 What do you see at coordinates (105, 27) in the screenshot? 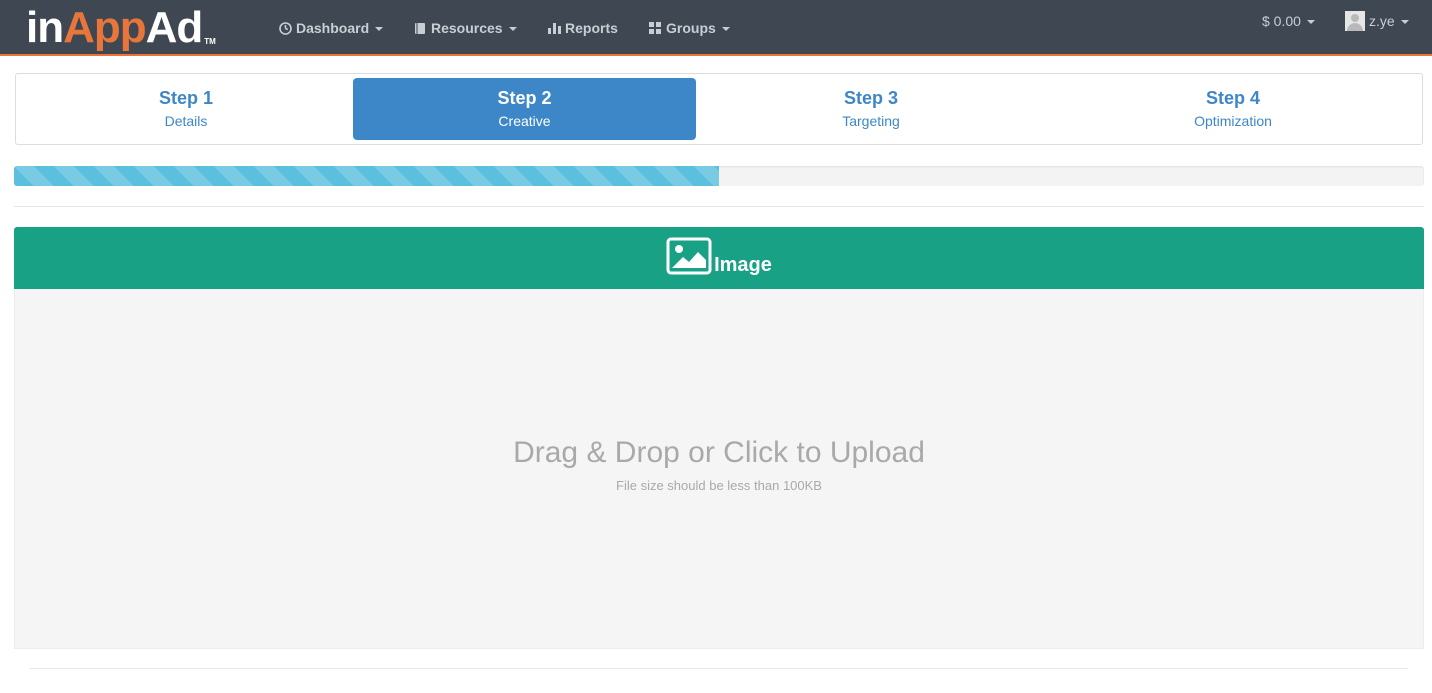
I see `logo-text-app: App` at bounding box center [105, 27].